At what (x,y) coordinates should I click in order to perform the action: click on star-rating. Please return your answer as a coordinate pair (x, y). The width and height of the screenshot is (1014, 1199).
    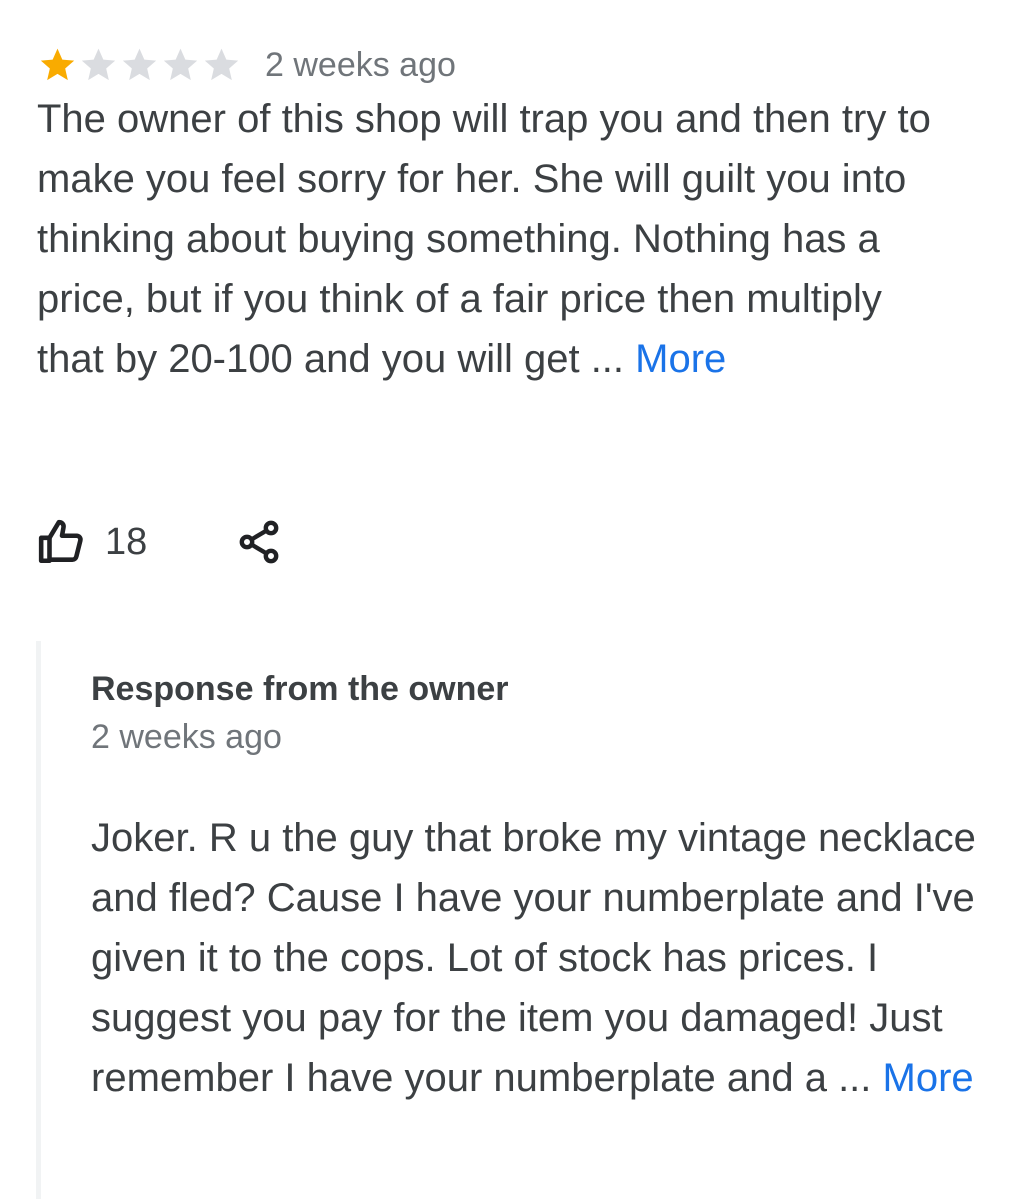
    Looking at the image, I should click on (139, 65).